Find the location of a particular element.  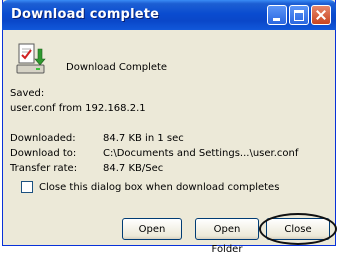

close-icon is located at coordinates (321, 15).